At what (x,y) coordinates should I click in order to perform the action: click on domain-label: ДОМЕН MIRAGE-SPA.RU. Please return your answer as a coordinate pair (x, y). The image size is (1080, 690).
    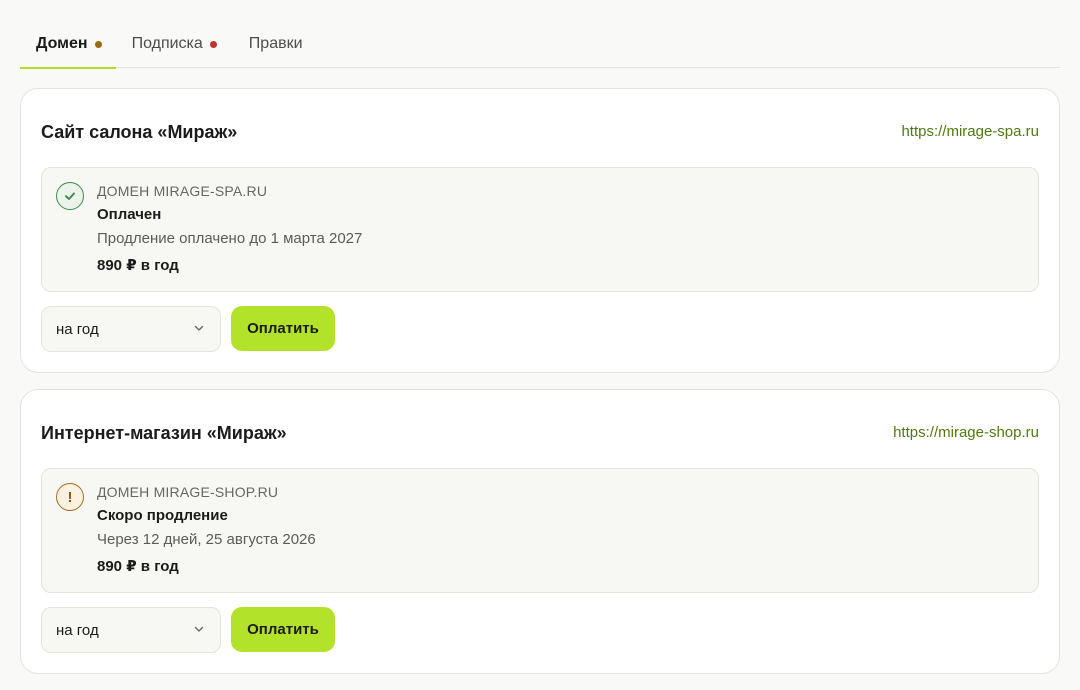
    Looking at the image, I should click on (182, 191).